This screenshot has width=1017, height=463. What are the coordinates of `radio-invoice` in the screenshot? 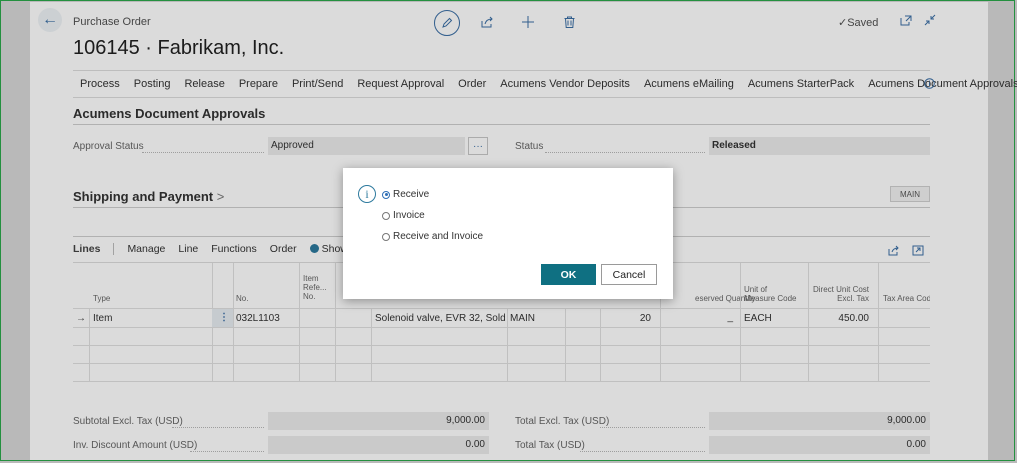 It's located at (386, 215).